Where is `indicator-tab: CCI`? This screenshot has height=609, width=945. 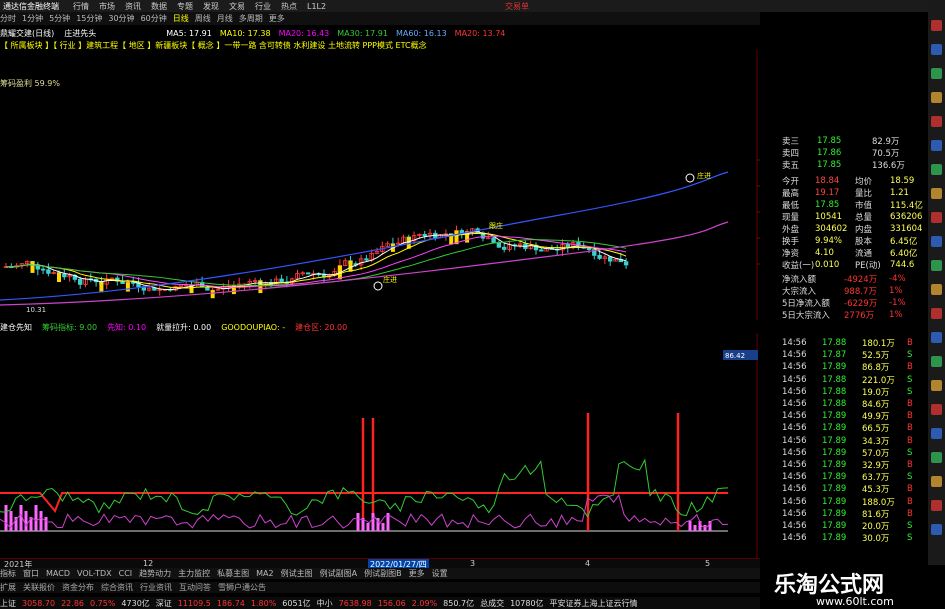
indicator-tab: CCI is located at coordinates (126, 573).